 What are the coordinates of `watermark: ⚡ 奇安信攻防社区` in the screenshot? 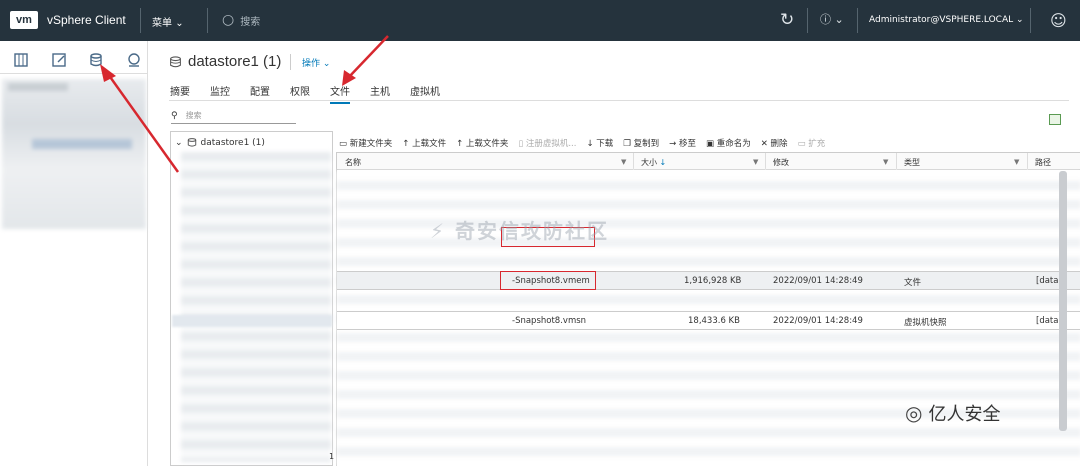 It's located at (519, 229).